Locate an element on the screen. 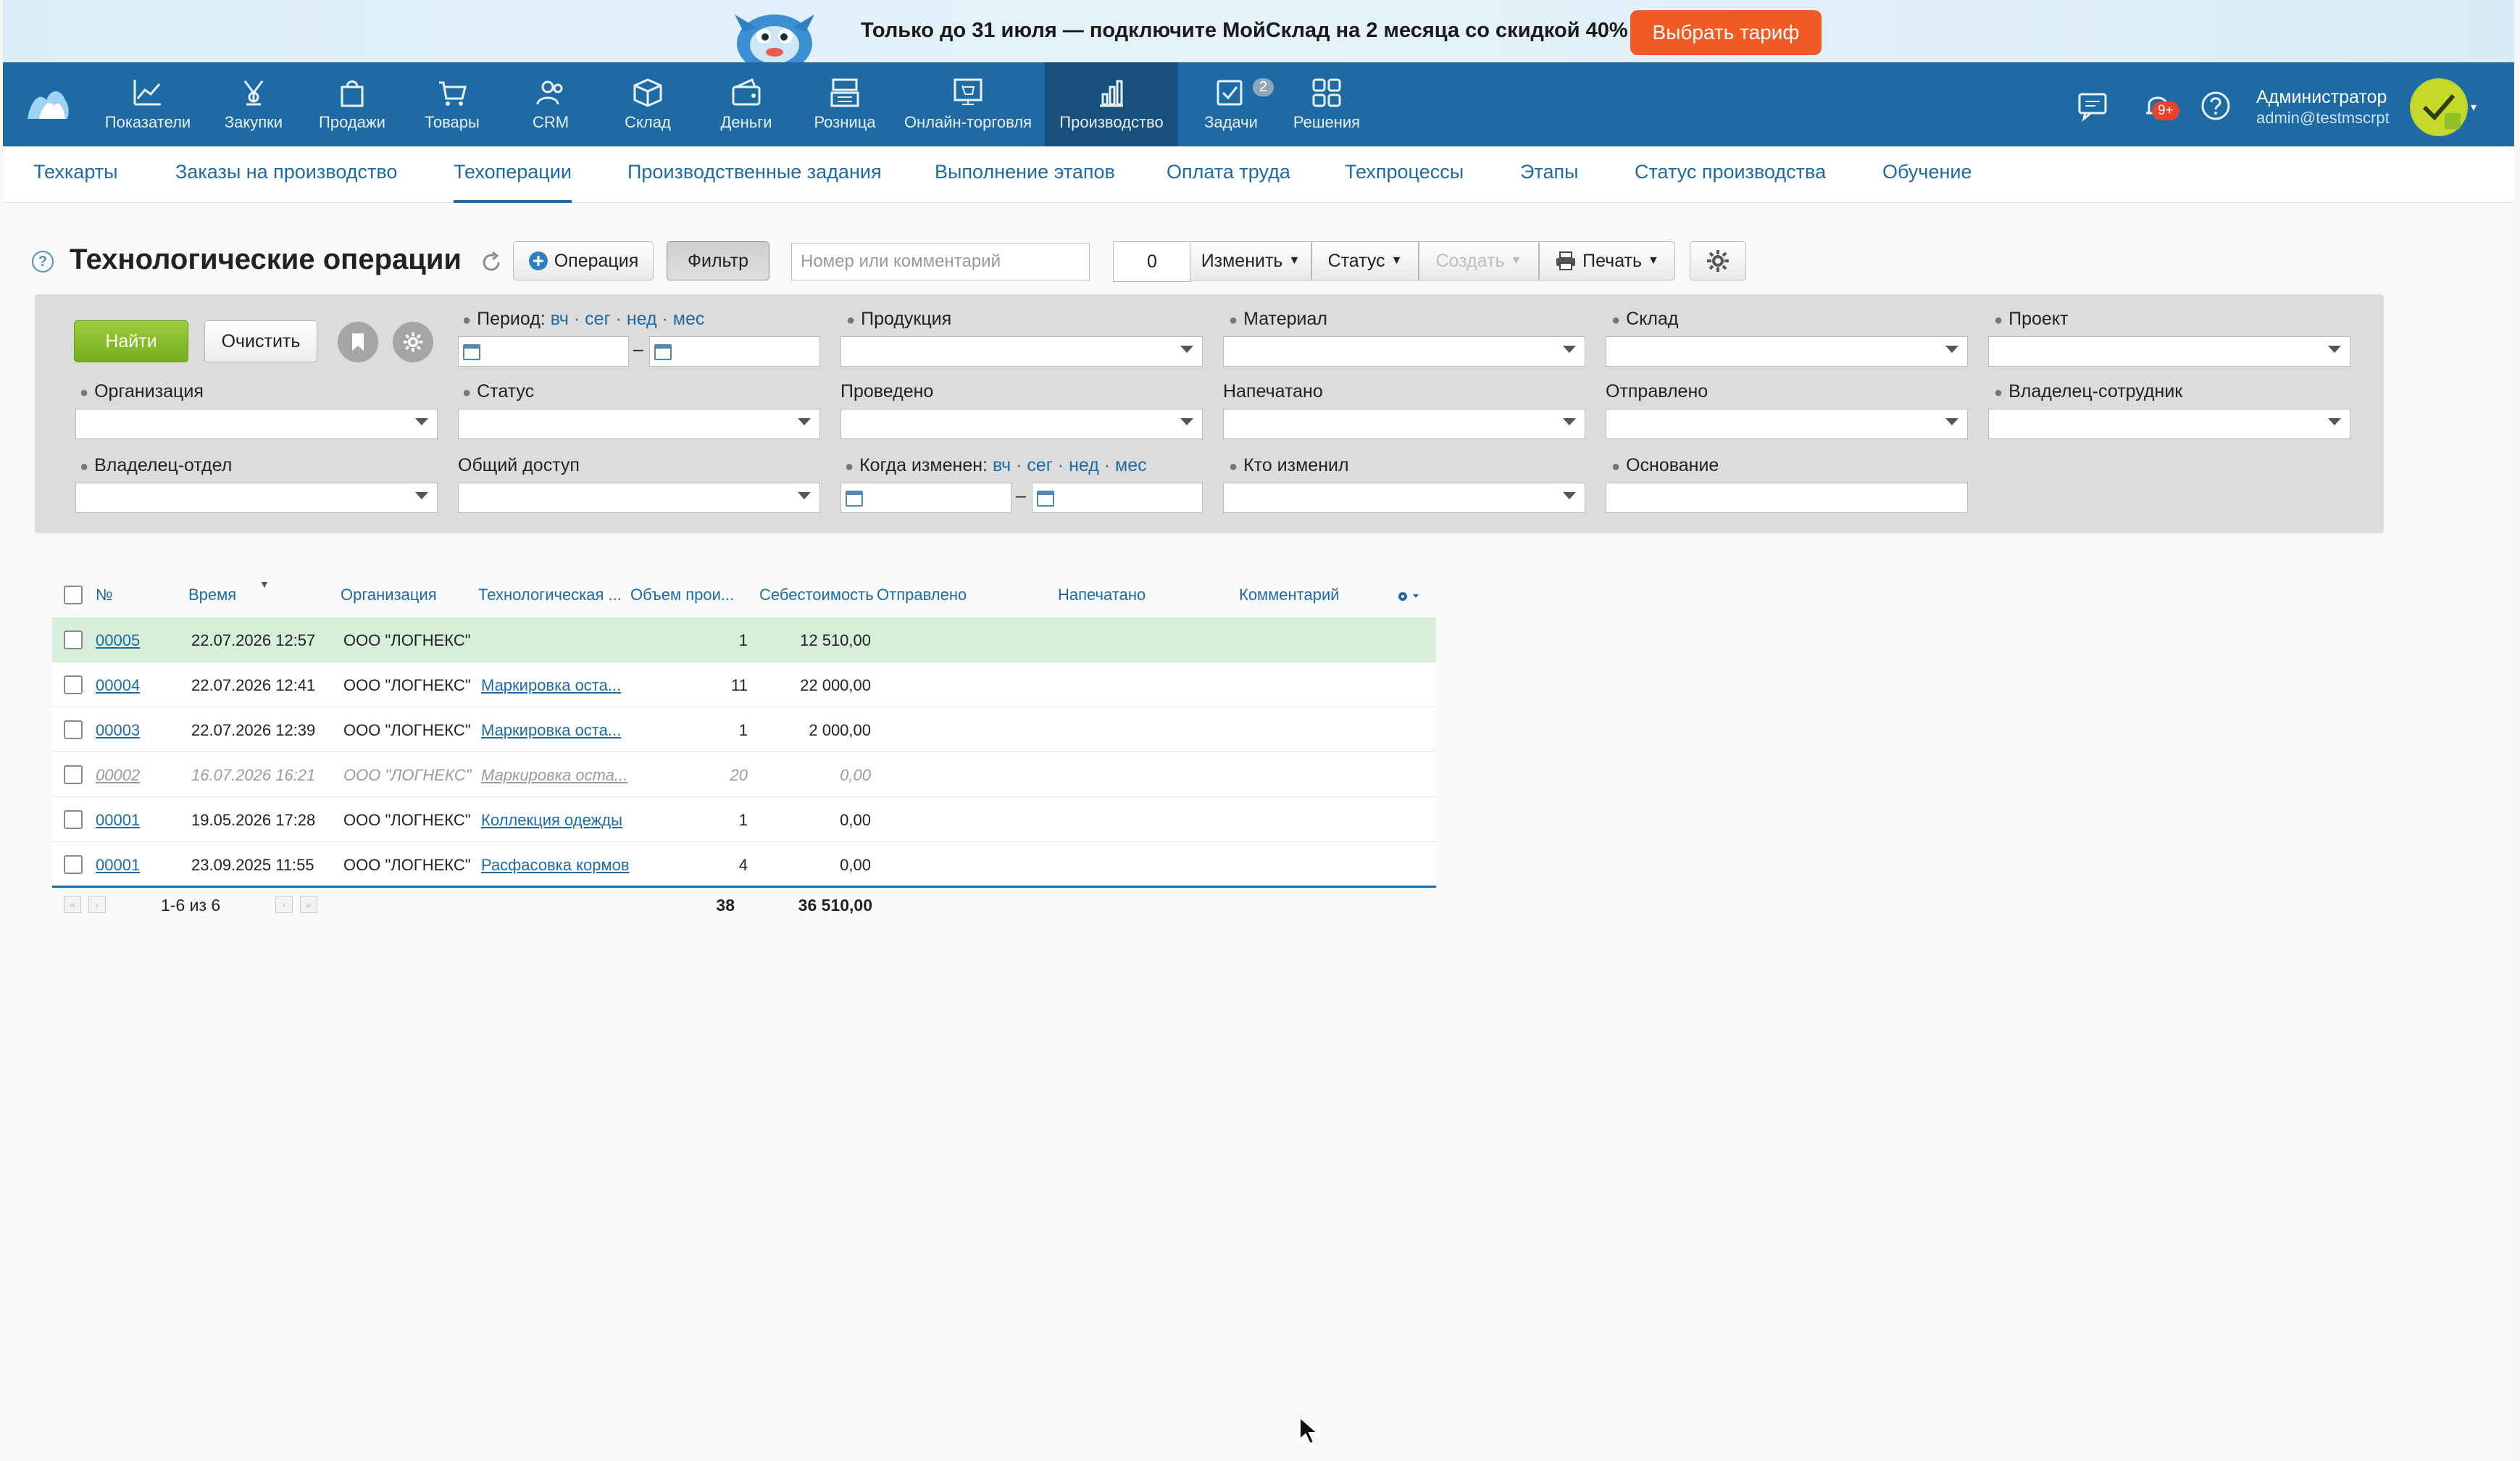  shared-access-select is located at coordinates (639, 498).